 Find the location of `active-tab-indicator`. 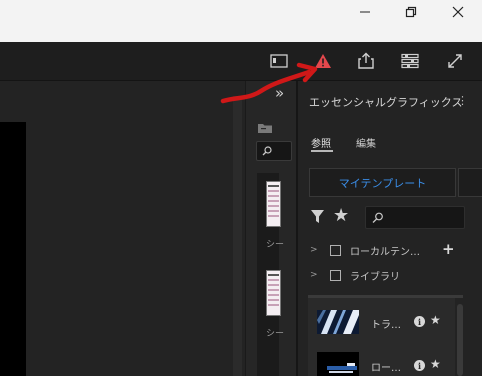

active-tab-indicator is located at coordinates (322, 151).